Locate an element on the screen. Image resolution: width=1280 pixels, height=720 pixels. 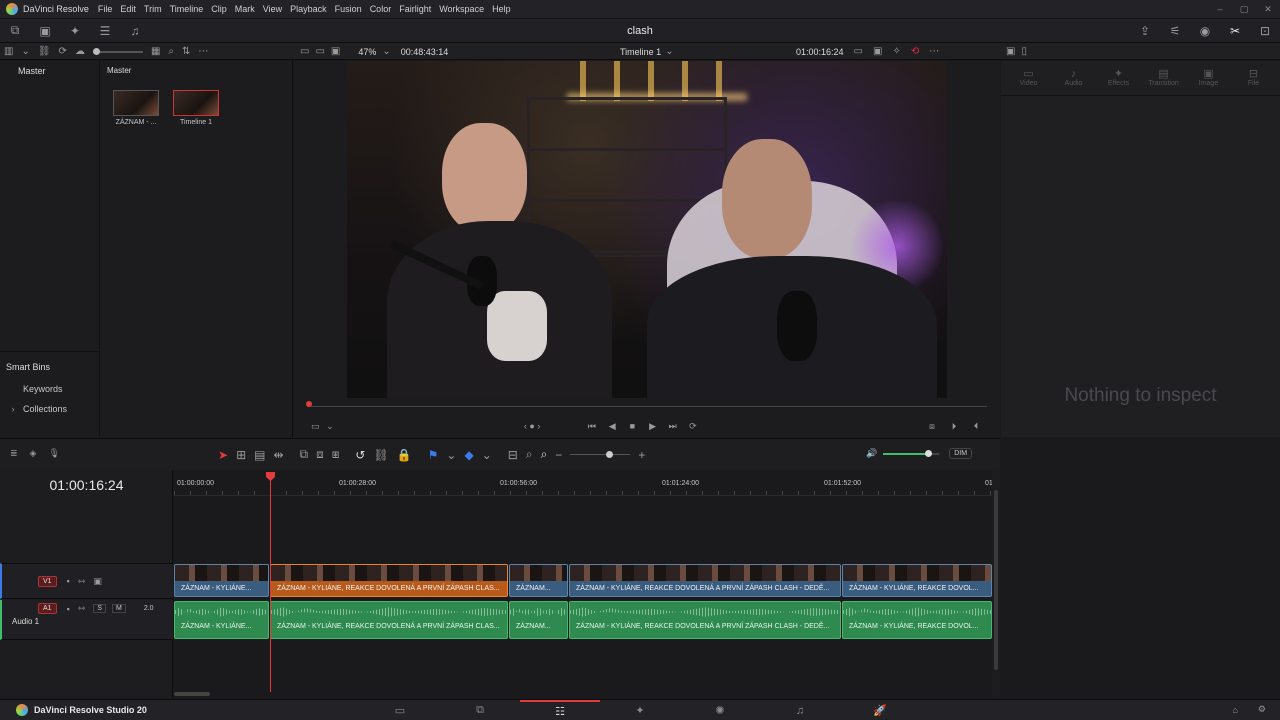
menu-playback: Playback is located at coordinates (308, 9).